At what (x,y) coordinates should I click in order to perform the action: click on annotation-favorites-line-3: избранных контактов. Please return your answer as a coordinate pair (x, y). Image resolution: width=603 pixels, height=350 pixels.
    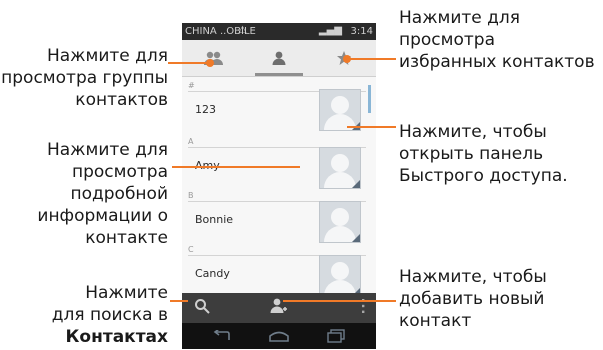
    Looking at the image, I should click on (497, 62).